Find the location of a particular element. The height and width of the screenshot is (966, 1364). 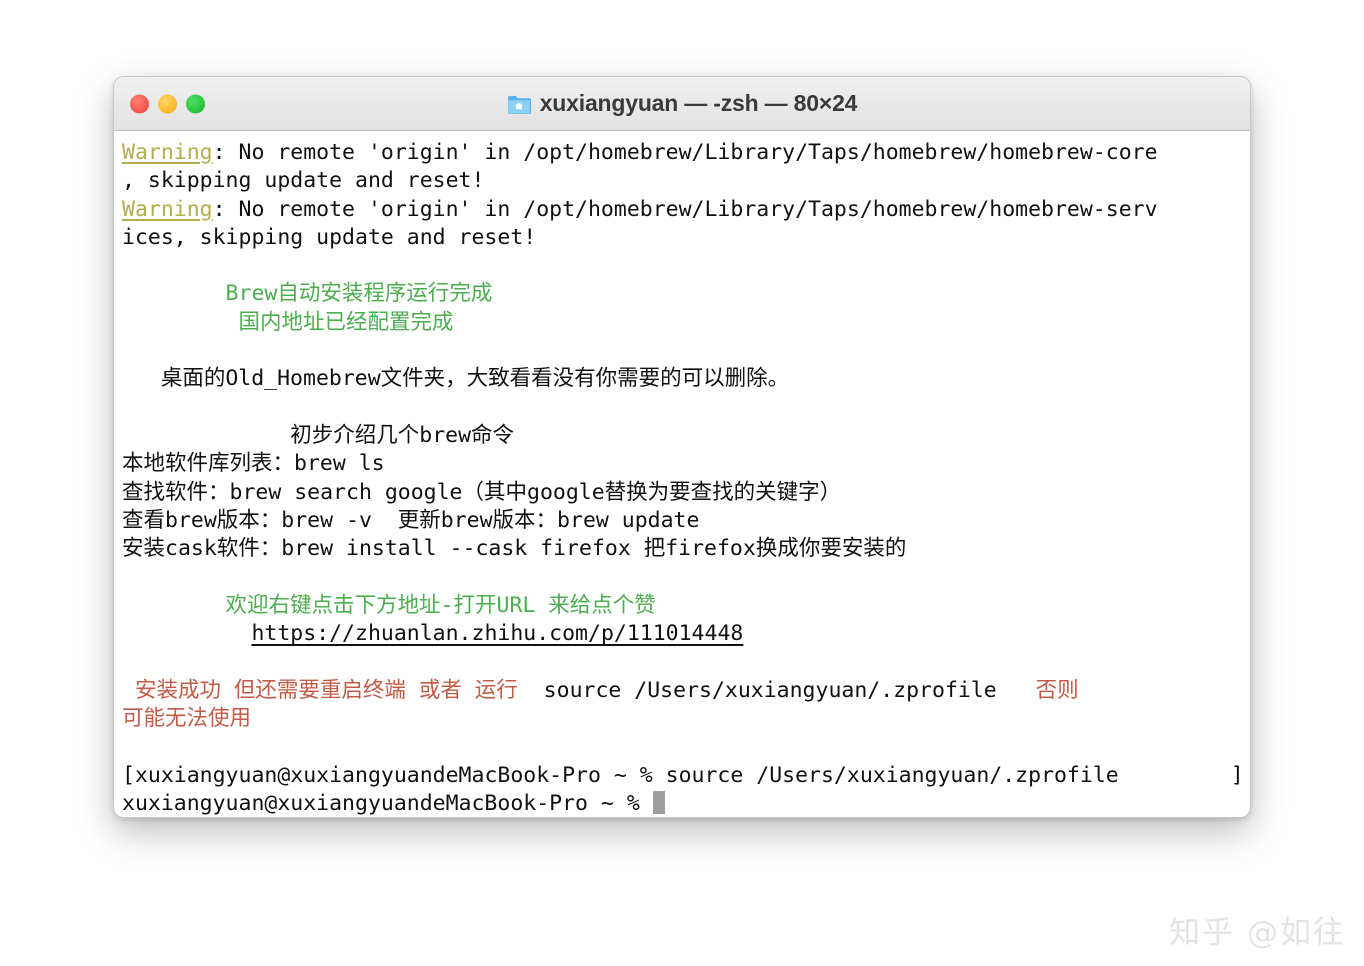

terminal-line-command-hint: 查看brew版本：brew -v 更新brew版本：brew update is located at coordinates (411, 520).